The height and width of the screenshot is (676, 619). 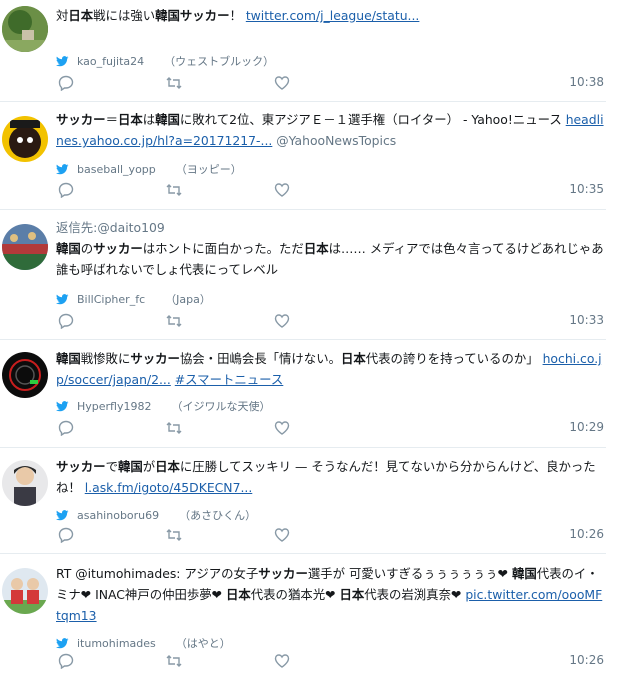 What do you see at coordinates (586, 82) in the screenshot?
I see `tweet-time: 10:38` at bounding box center [586, 82].